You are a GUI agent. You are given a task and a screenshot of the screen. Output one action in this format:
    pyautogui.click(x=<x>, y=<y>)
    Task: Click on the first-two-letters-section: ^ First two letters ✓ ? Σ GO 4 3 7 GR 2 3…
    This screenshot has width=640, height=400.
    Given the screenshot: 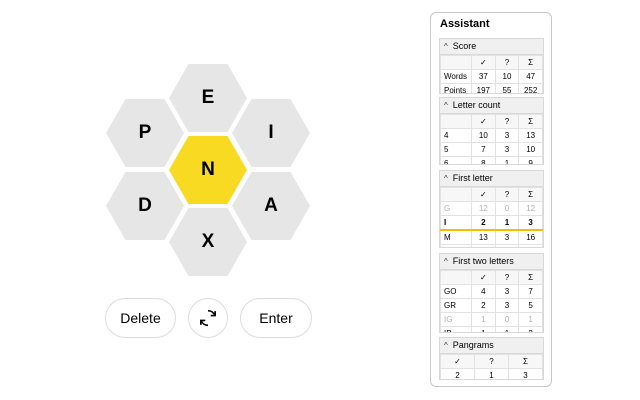 What is the action you would take?
    pyautogui.click(x=491, y=293)
    